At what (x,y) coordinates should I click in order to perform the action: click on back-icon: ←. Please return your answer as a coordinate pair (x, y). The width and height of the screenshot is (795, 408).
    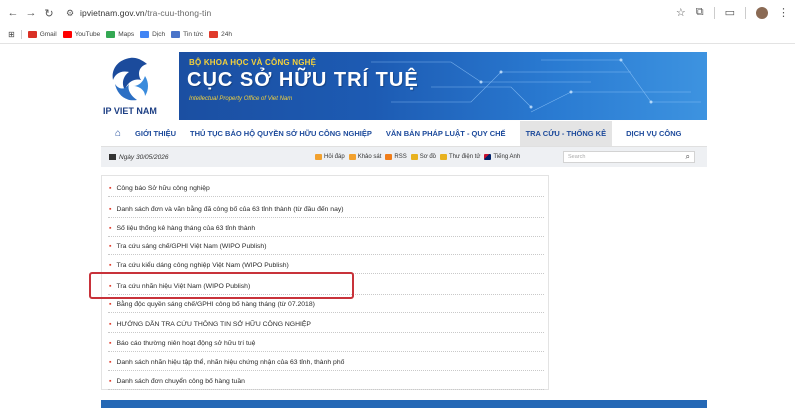
    Looking at the image, I should click on (13, 13).